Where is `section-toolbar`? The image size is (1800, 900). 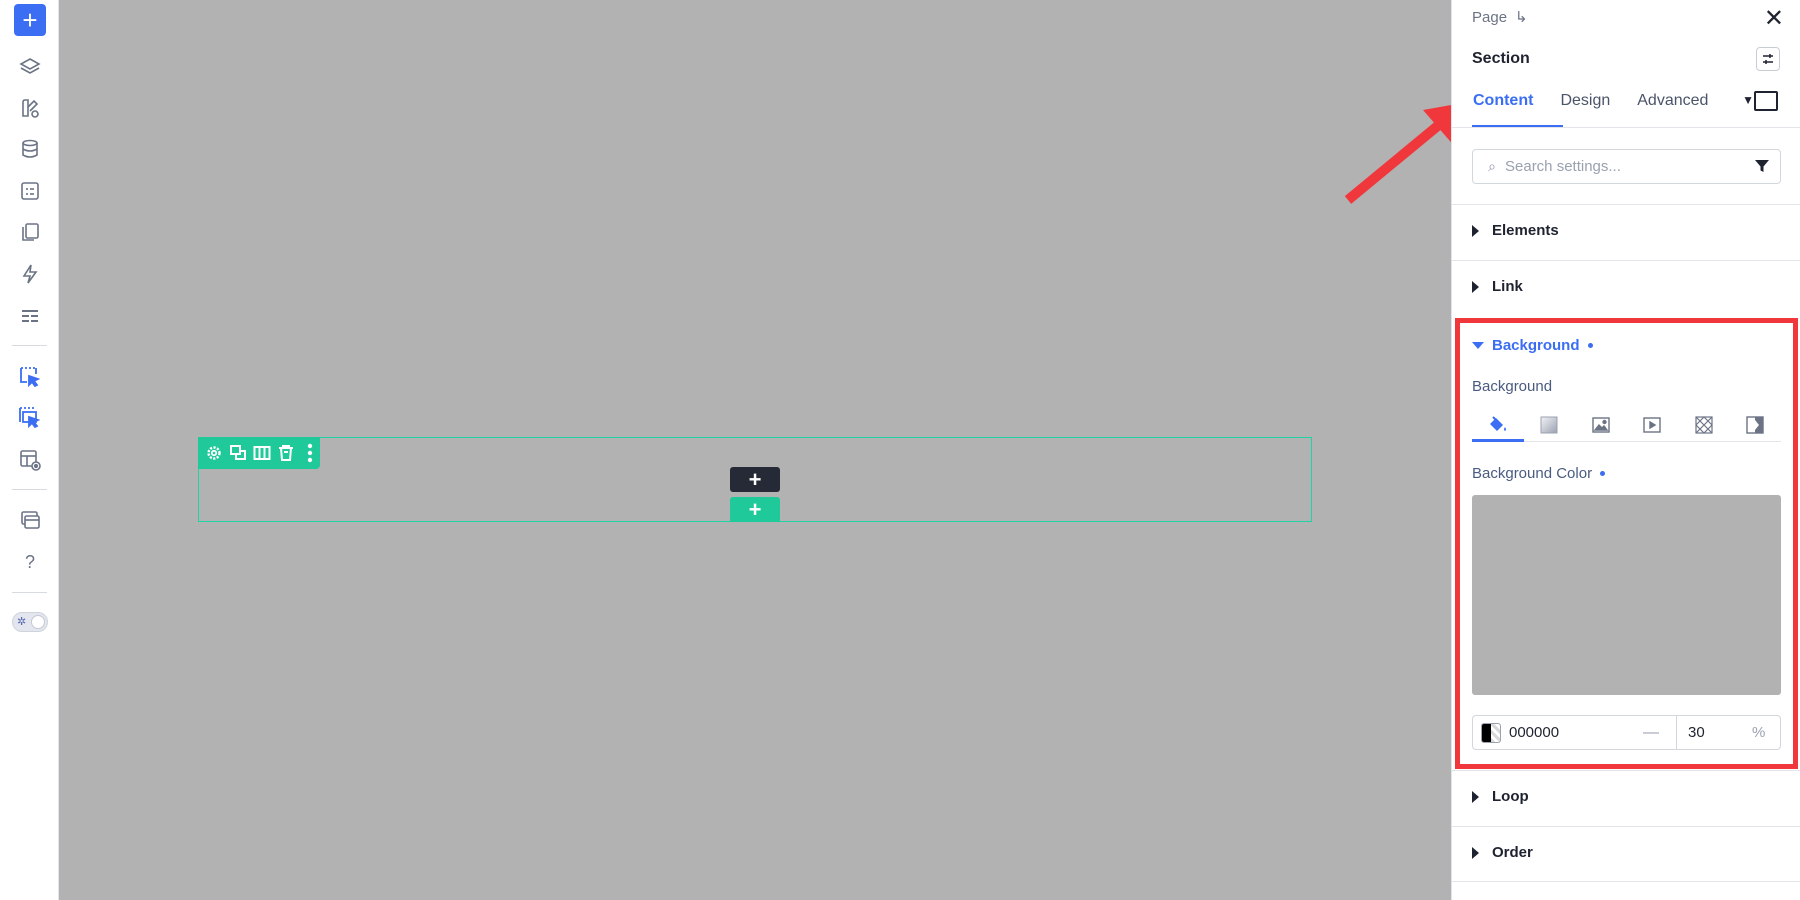
section-toolbar is located at coordinates (259, 453).